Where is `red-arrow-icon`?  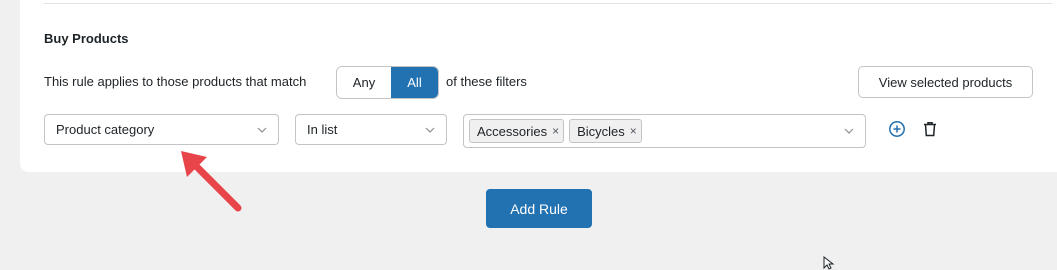 red-arrow-icon is located at coordinates (211, 181).